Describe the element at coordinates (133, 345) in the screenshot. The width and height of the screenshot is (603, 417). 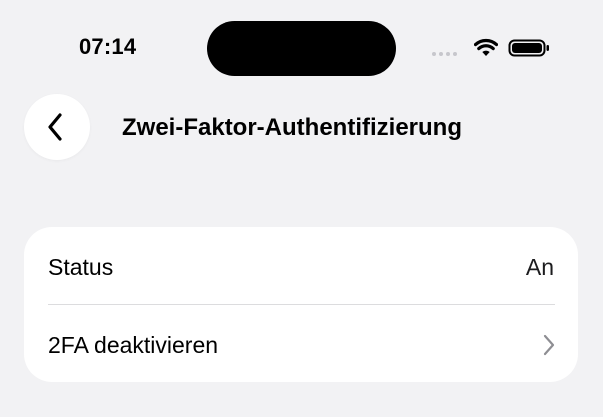
I see `disable-2fa-label: 2FA deaktivieren` at that location.